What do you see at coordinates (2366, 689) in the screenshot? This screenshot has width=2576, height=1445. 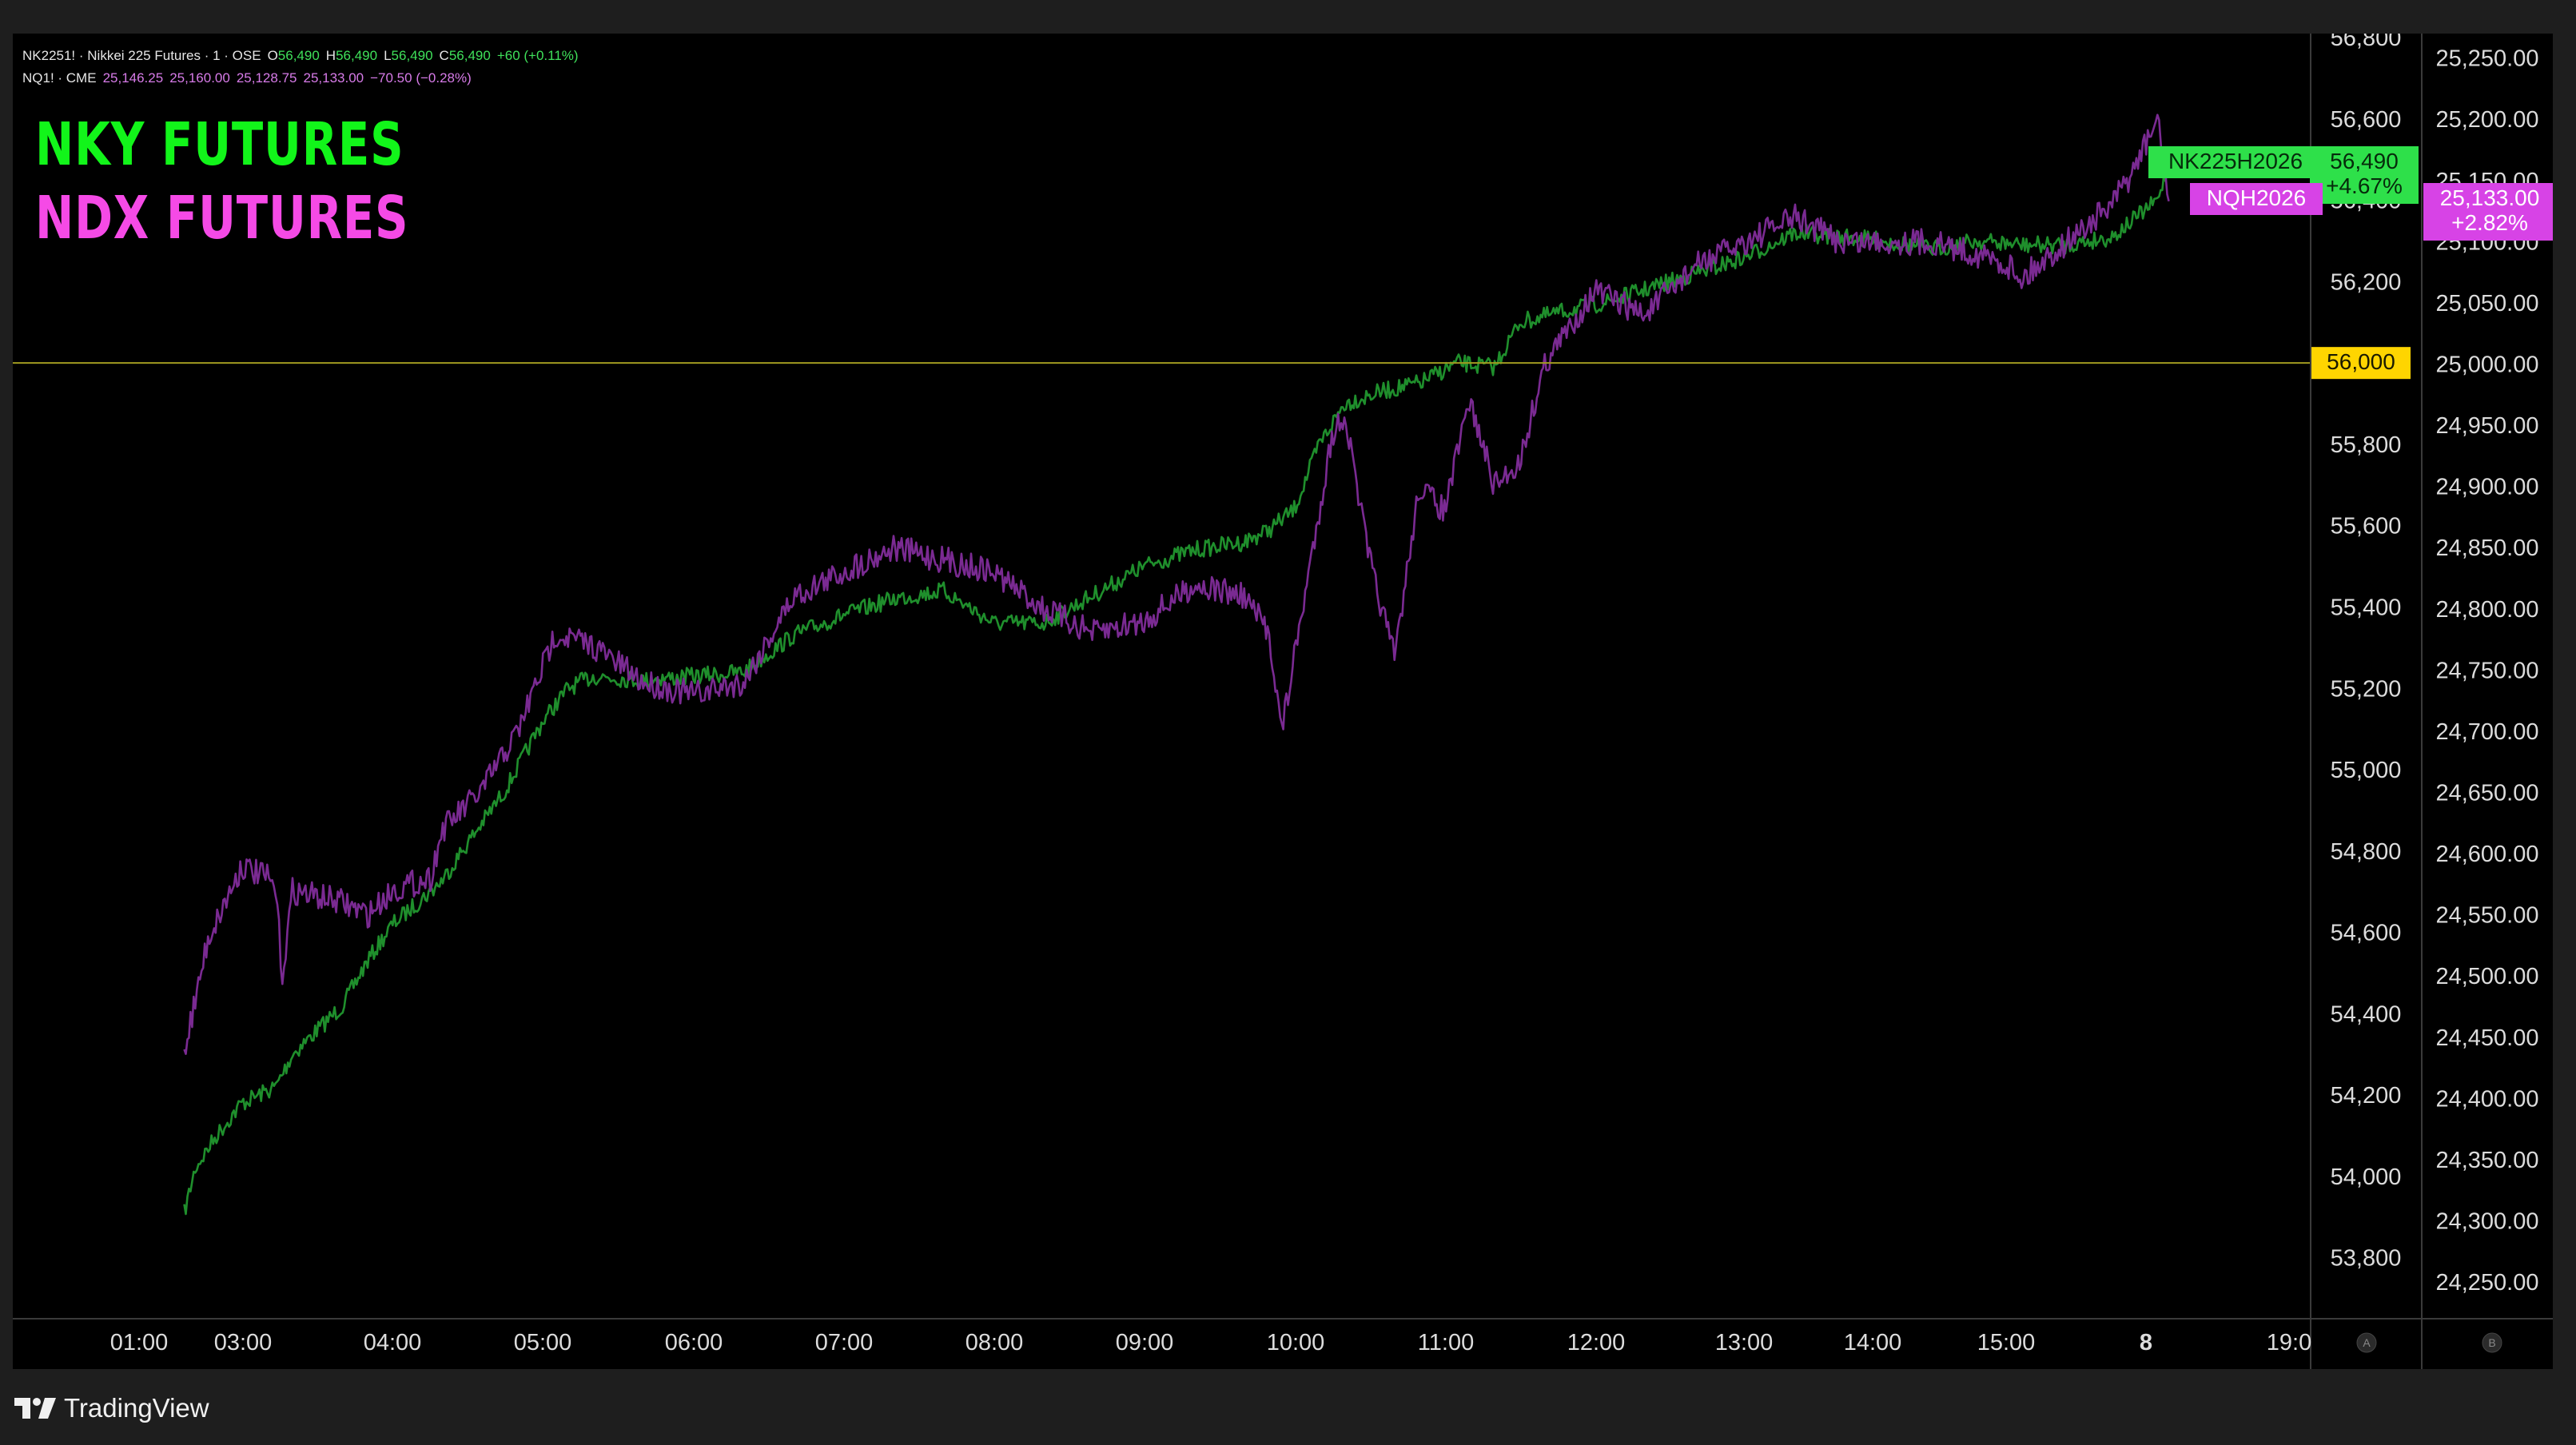 I see `y-tick-left: 55,200` at bounding box center [2366, 689].